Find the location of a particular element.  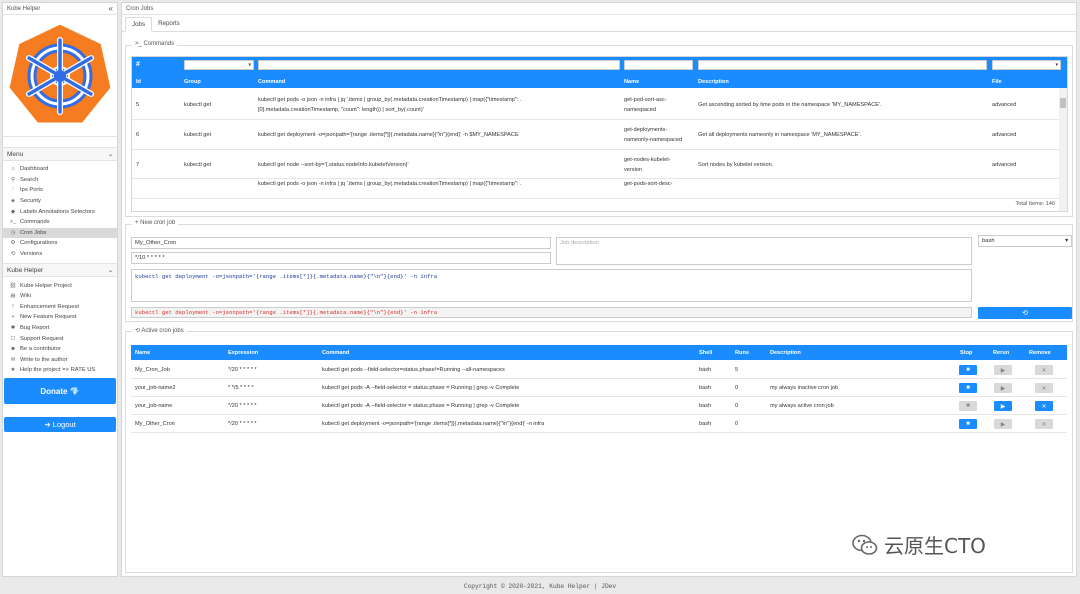

job-description-input: Job description is located at coordinates (764, 251).